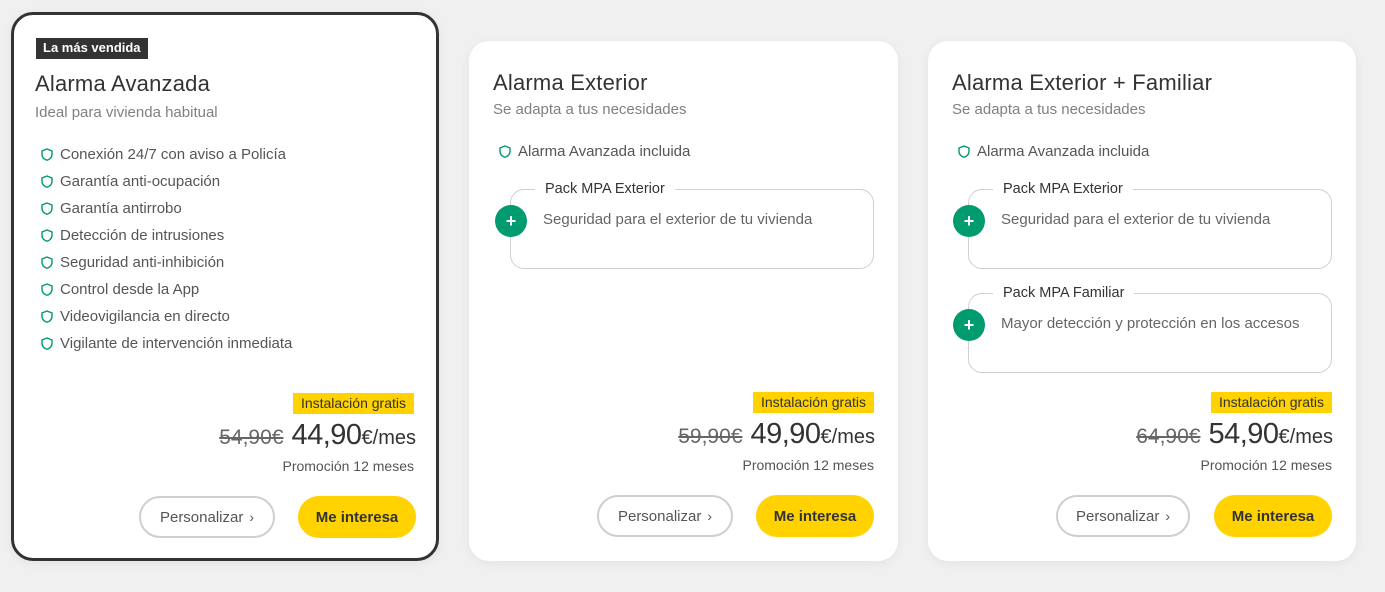 The image size is (1385, 592). What do you see at coordinates (92, 48) in the screenshot?
I see `best-seller-badge: La más vendida` at bounding box center [92, 48].